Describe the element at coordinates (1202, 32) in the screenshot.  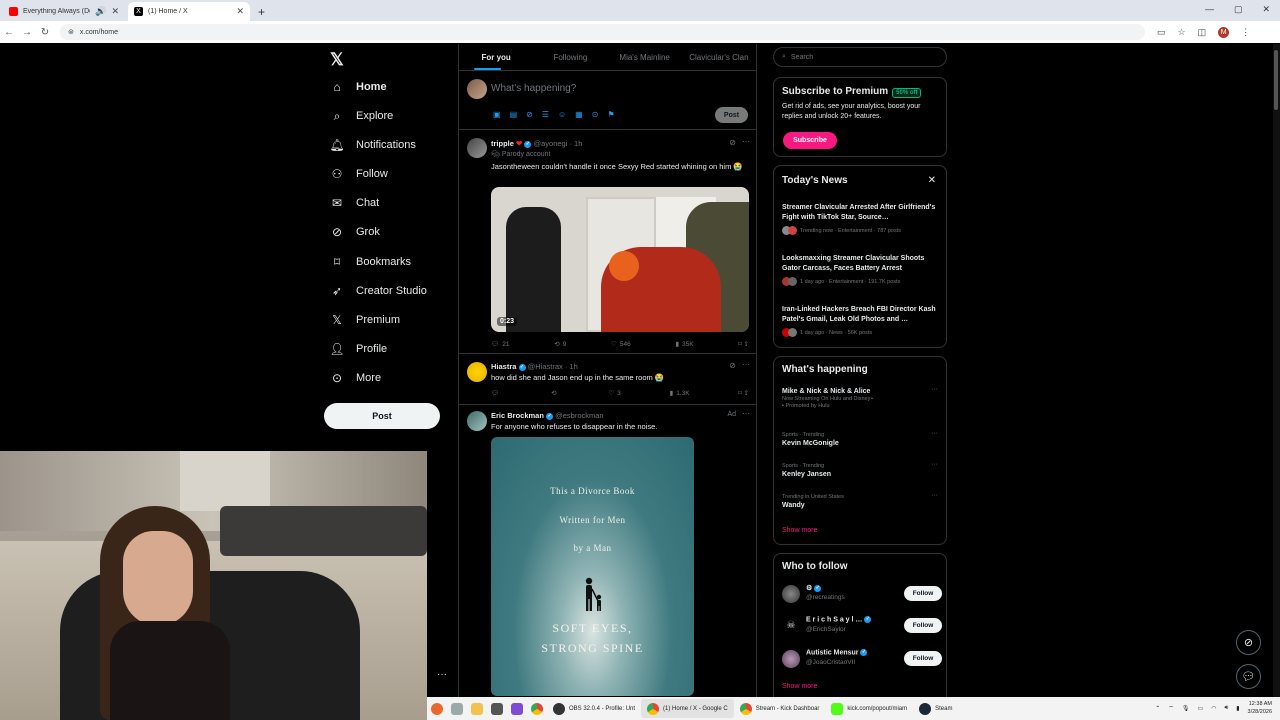
I see `sidepanel-icon: ◫` at that location.